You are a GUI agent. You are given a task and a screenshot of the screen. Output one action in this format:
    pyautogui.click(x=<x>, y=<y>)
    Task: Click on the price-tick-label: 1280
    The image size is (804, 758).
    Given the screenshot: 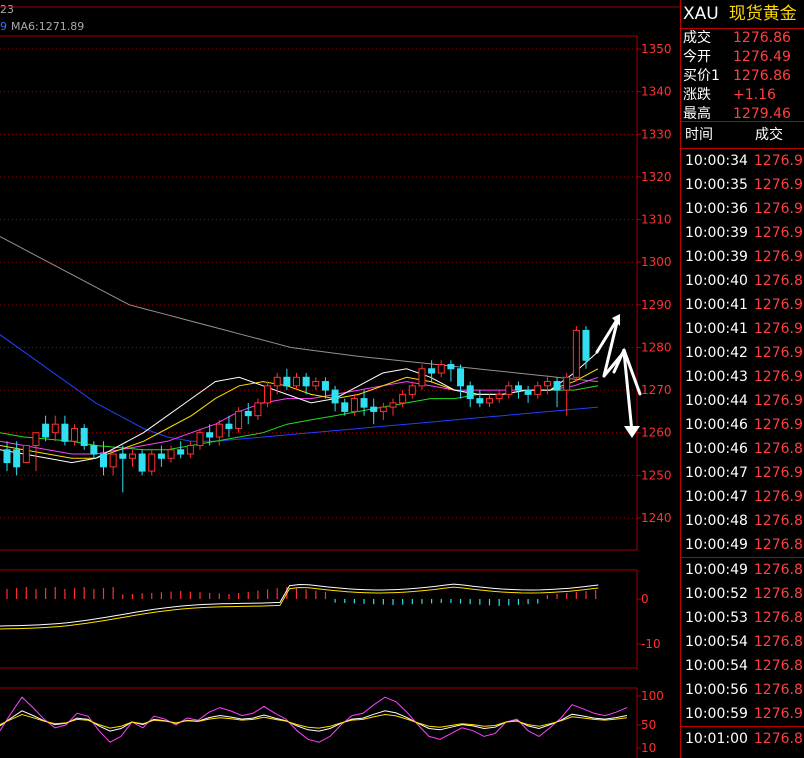 What is the action you would take?
    pyautogui.click(x=656, y=347)
    